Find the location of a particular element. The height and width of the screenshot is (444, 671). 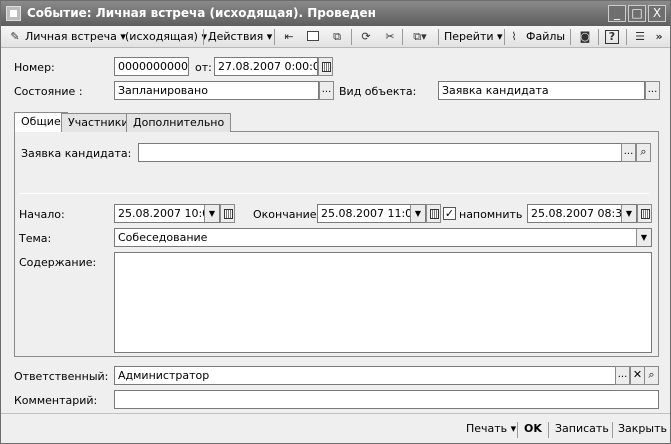

subject-value: Собеседование is located at coordinates (163, 237).